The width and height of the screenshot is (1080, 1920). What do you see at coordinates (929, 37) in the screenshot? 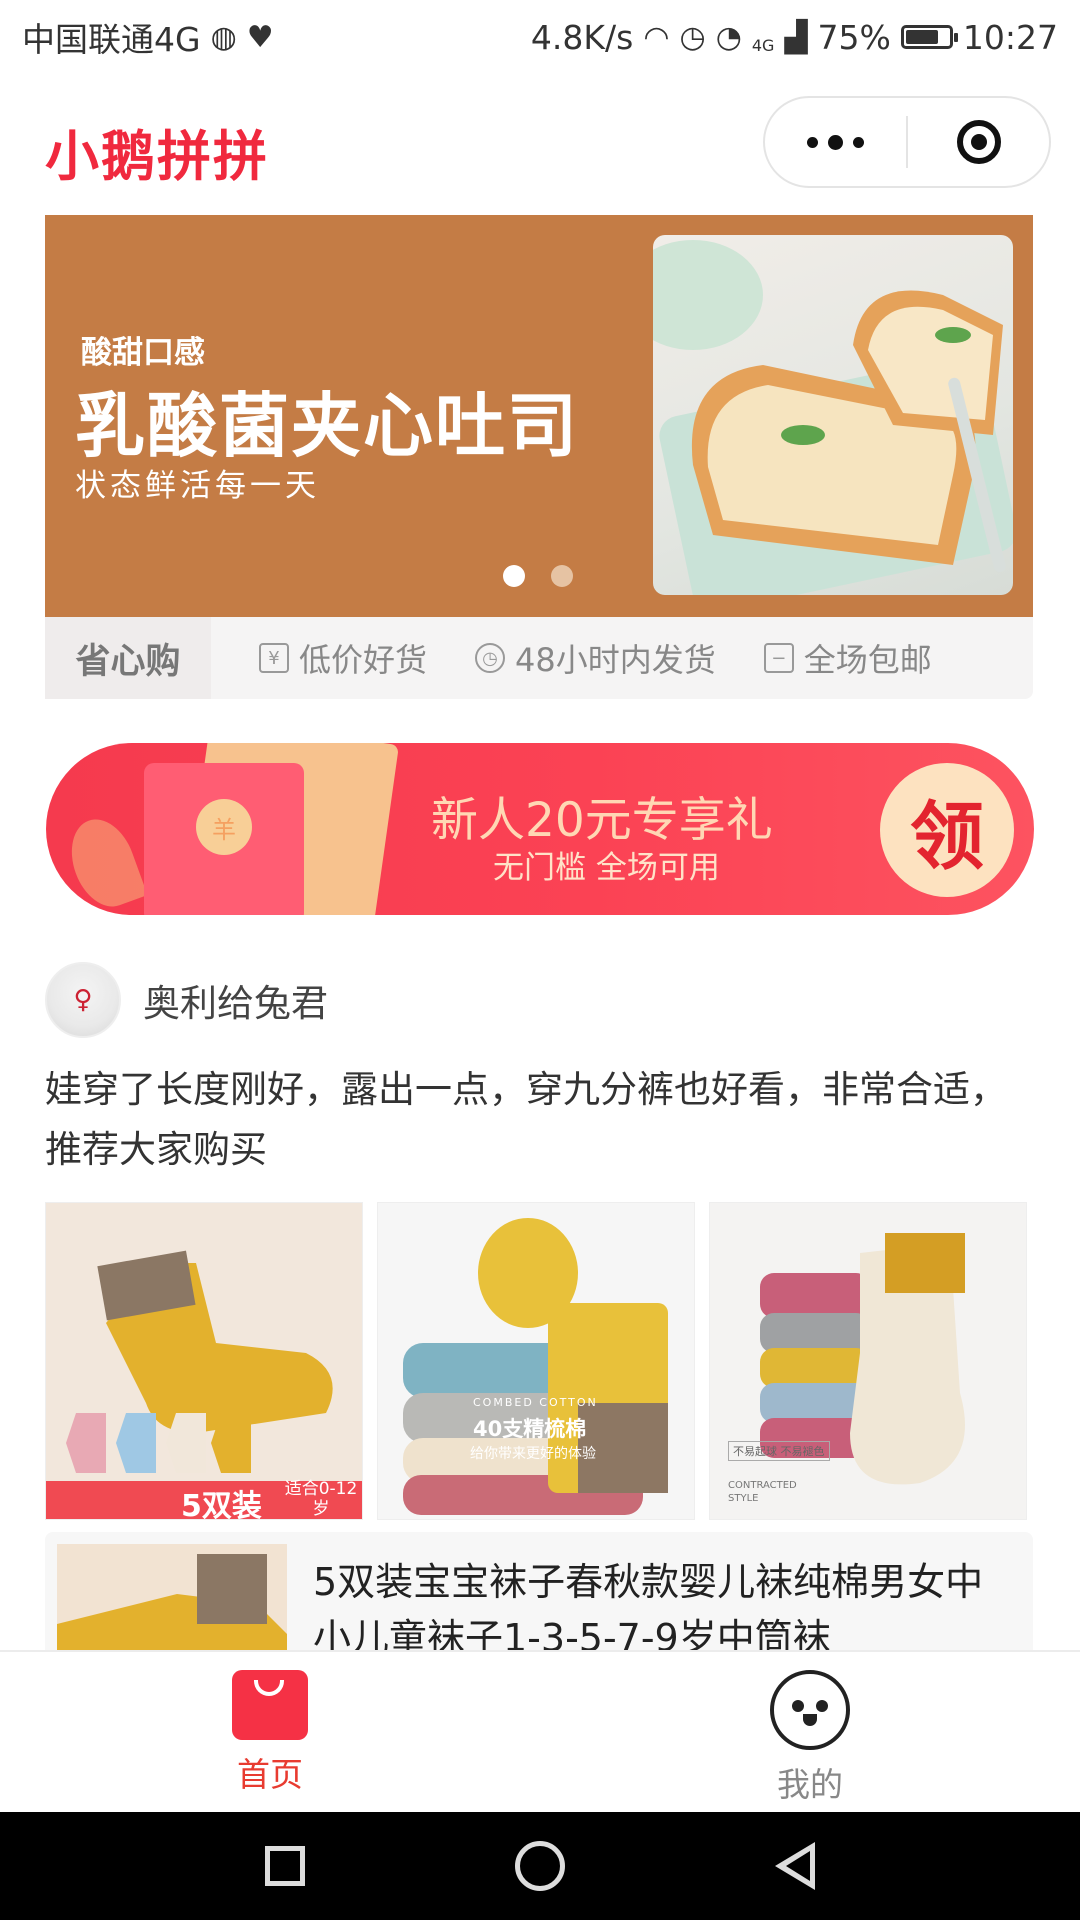
I see `battery-icon` at bounding box center [929, 37].